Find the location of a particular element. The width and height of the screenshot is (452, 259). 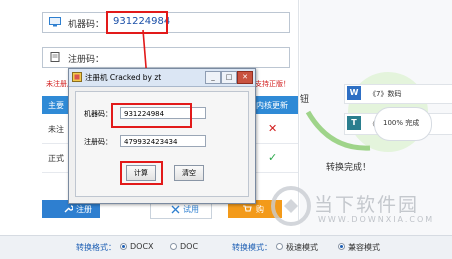

clear-button: 清空 is located at coordinates (189, 173).